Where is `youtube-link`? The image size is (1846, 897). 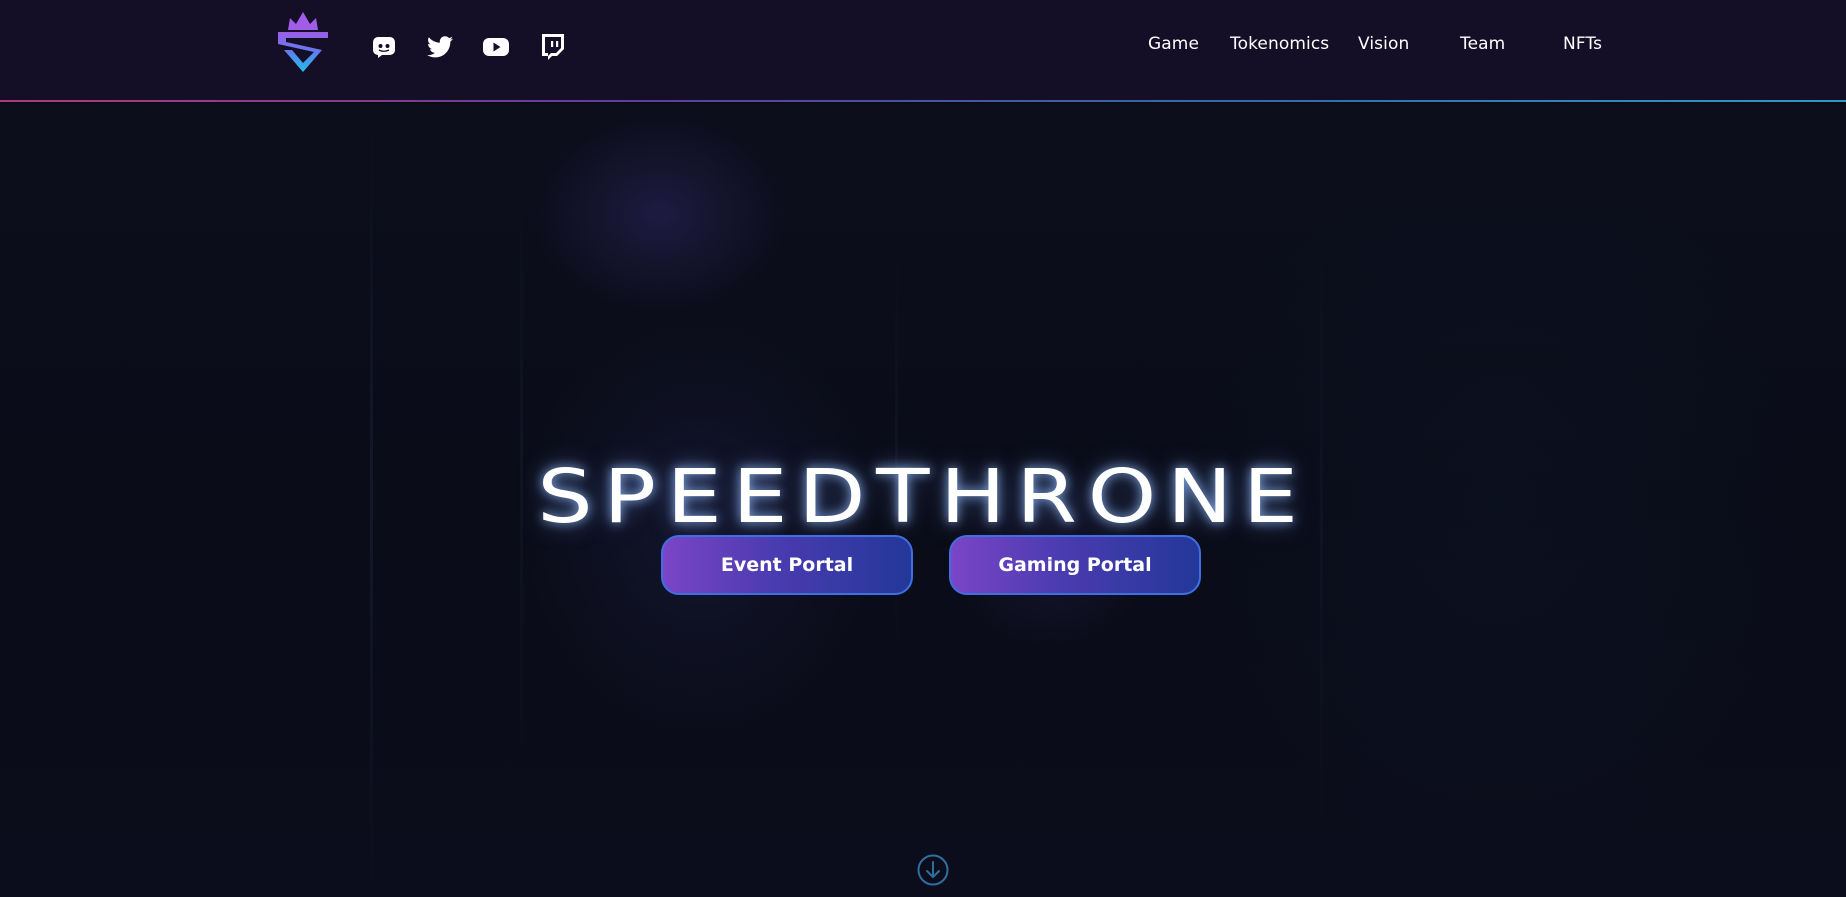
youtube-link is located at coordinates (496, 47).